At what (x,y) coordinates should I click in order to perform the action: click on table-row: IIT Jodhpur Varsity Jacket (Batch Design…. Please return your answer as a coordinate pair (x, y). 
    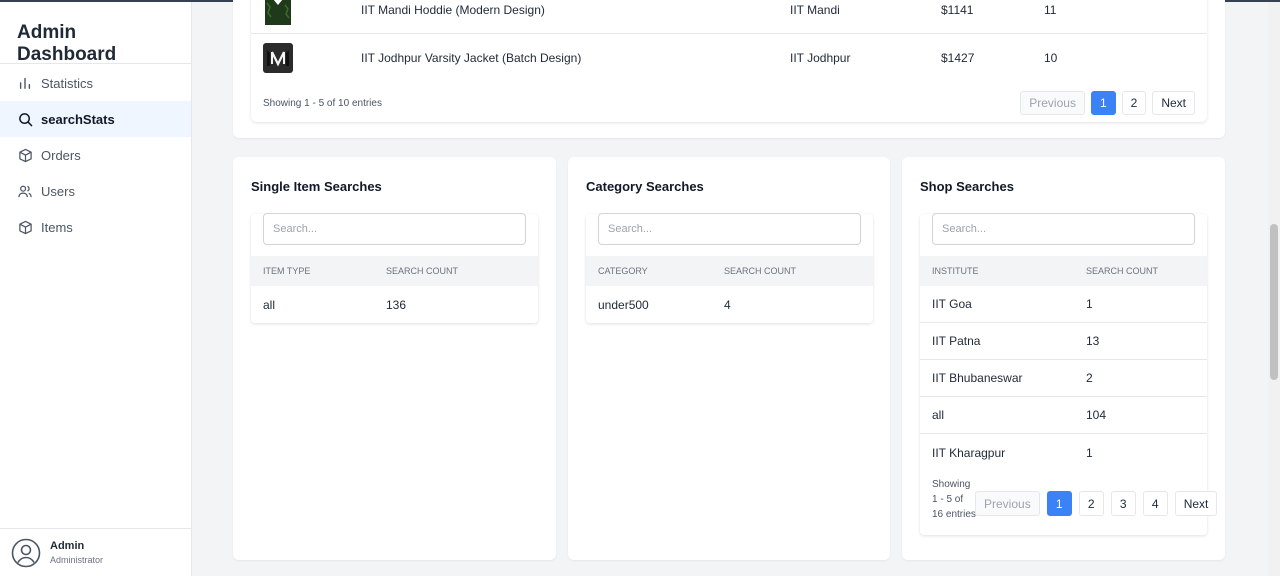
    Looking at the image, I should click on (729, 58).